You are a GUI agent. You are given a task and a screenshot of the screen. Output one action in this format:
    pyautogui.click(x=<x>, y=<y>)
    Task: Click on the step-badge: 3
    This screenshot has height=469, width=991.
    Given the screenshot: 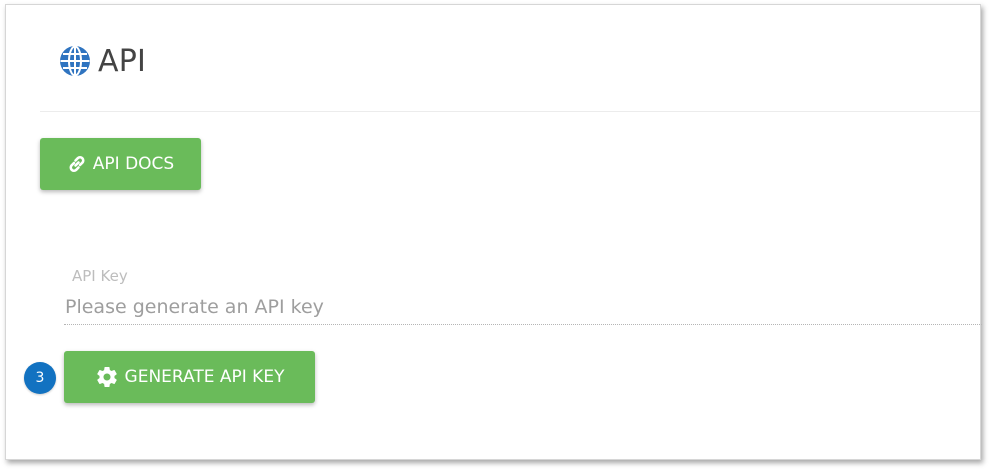 What is the action you would take?
    pyautogui.click(x=40, y=378)
    